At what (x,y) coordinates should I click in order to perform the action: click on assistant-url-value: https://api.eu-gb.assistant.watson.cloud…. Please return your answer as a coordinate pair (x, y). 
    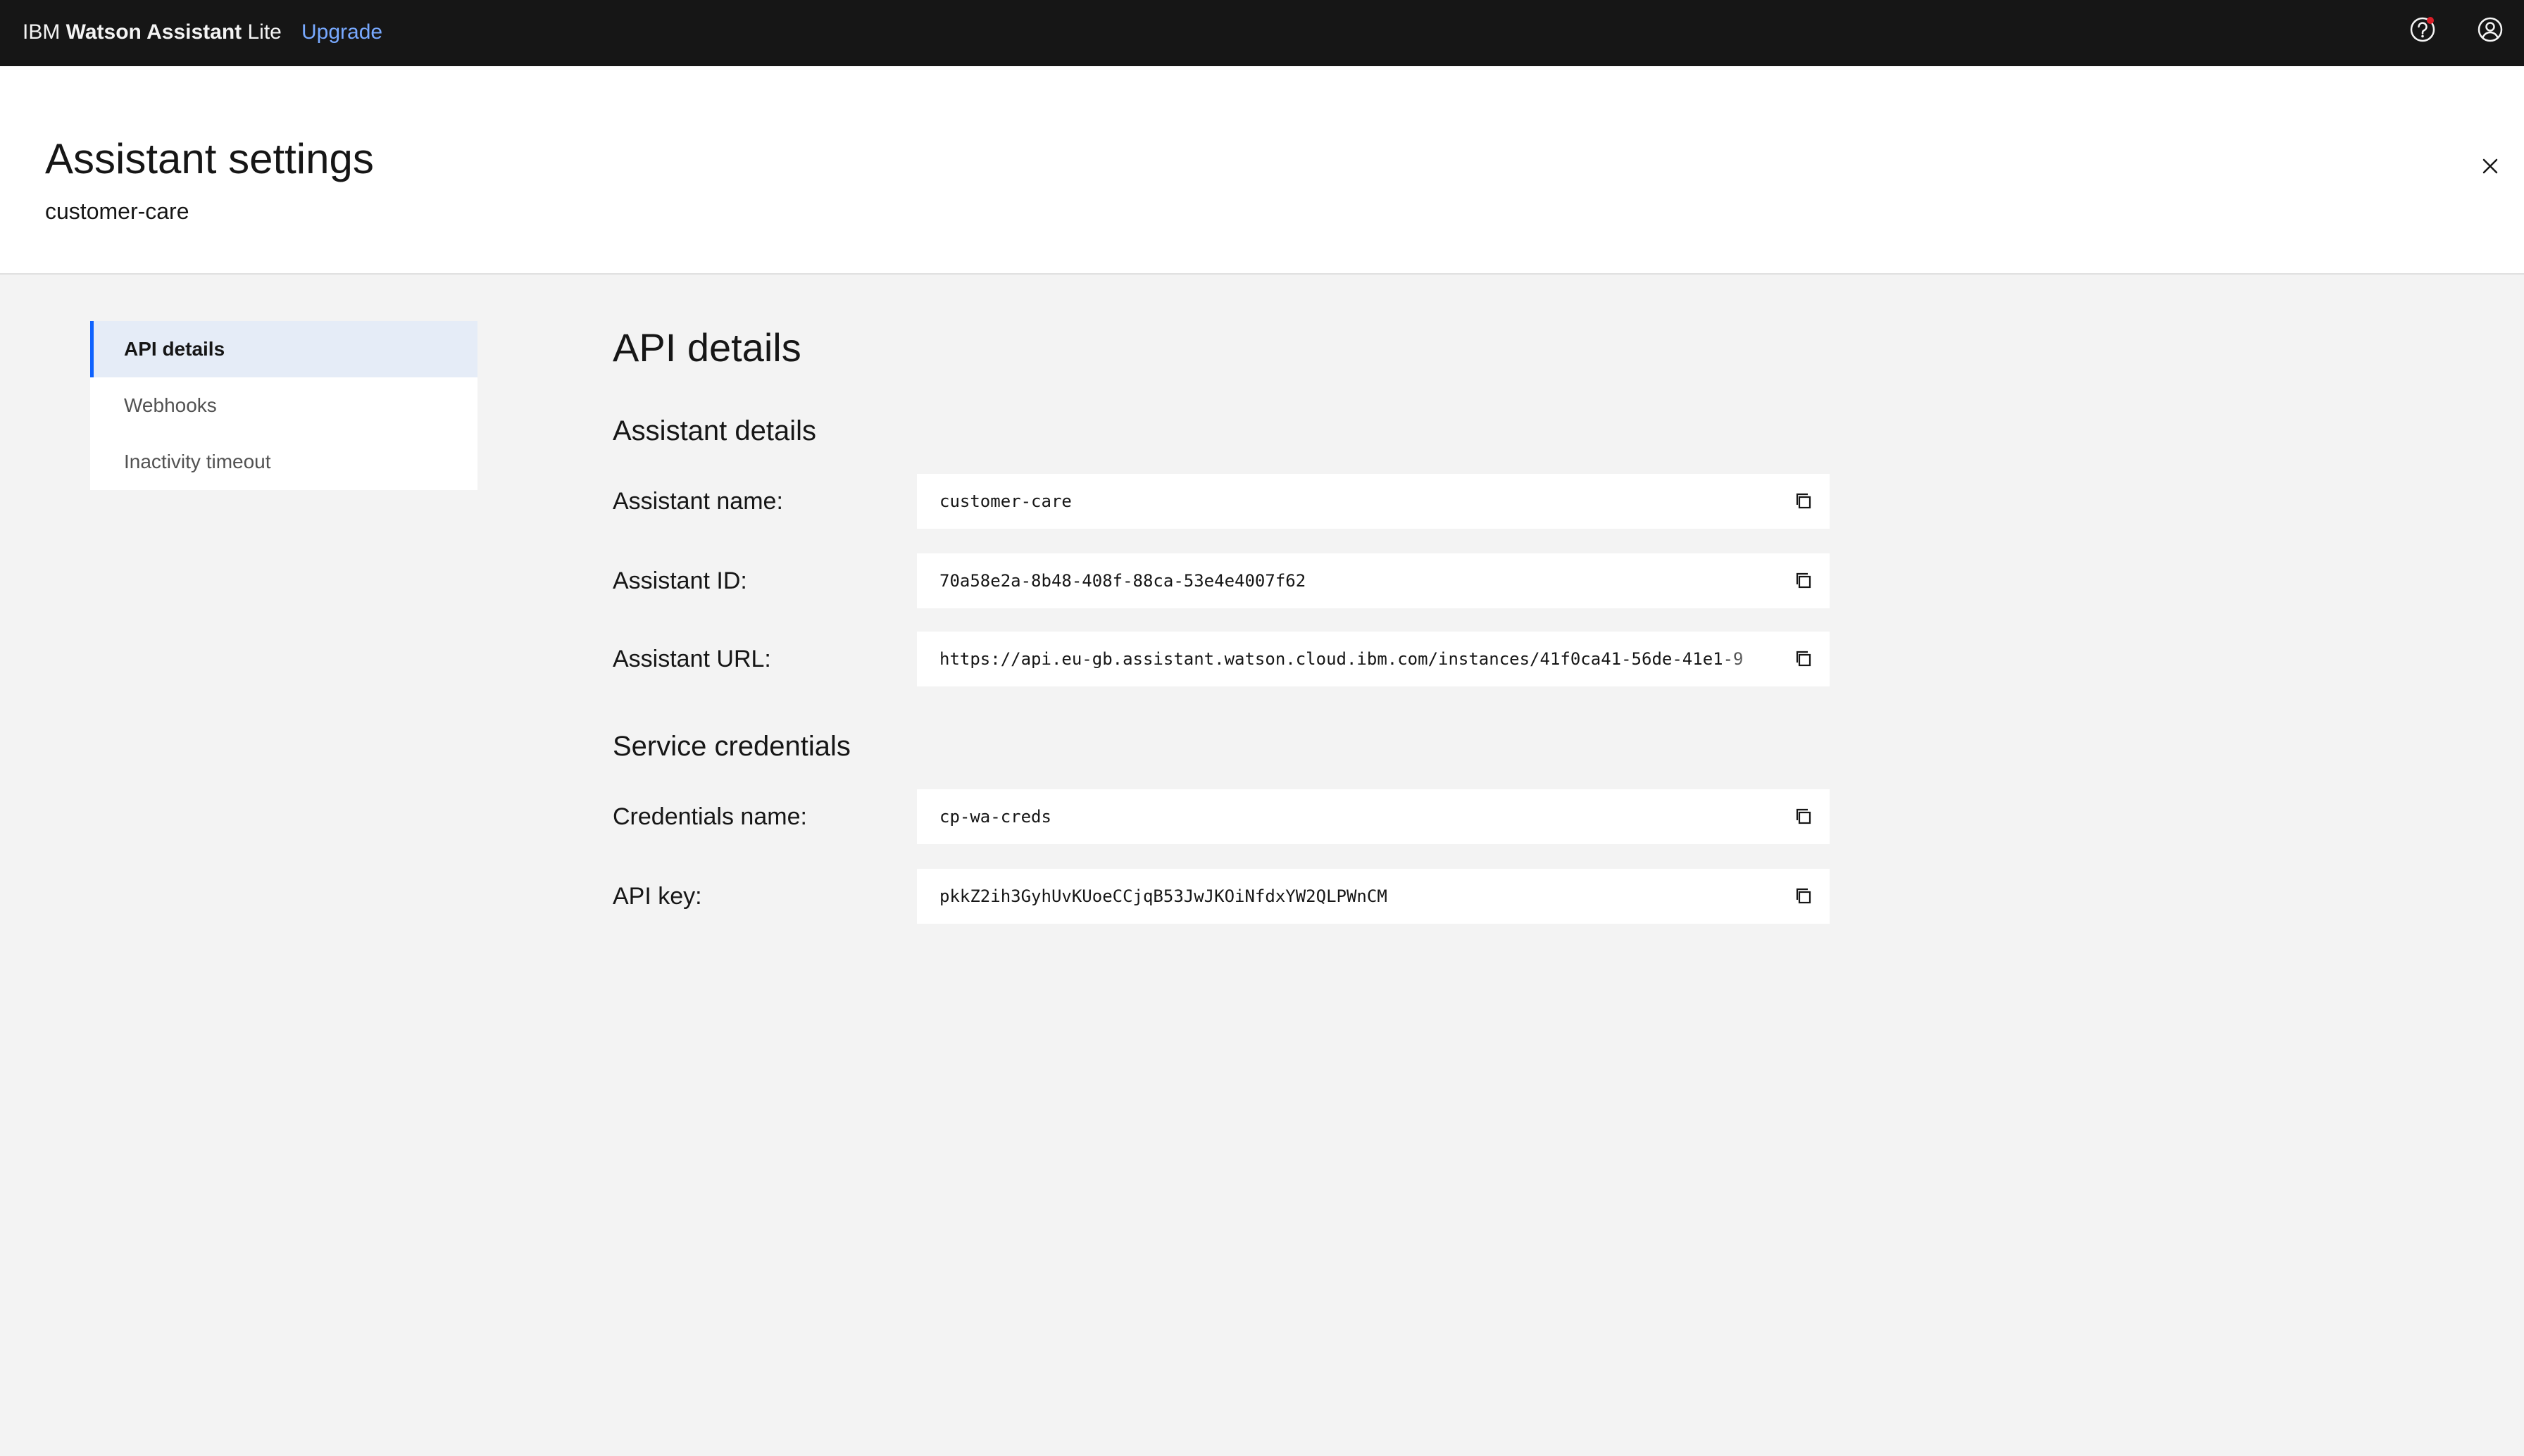
    Looking at the image, I should click on (1358, 659).